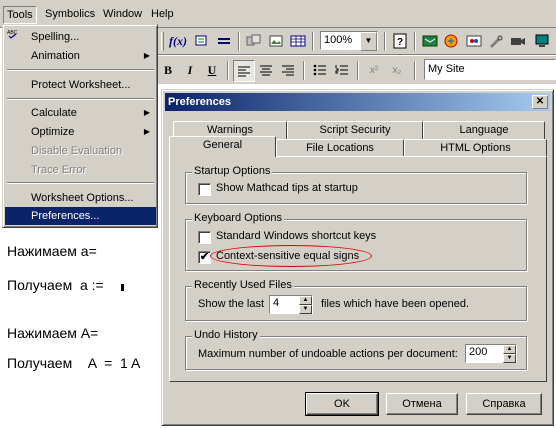 The height and width of the screenshot is (428, 556). I want to click on superscript-button: x², so click(374, 70).